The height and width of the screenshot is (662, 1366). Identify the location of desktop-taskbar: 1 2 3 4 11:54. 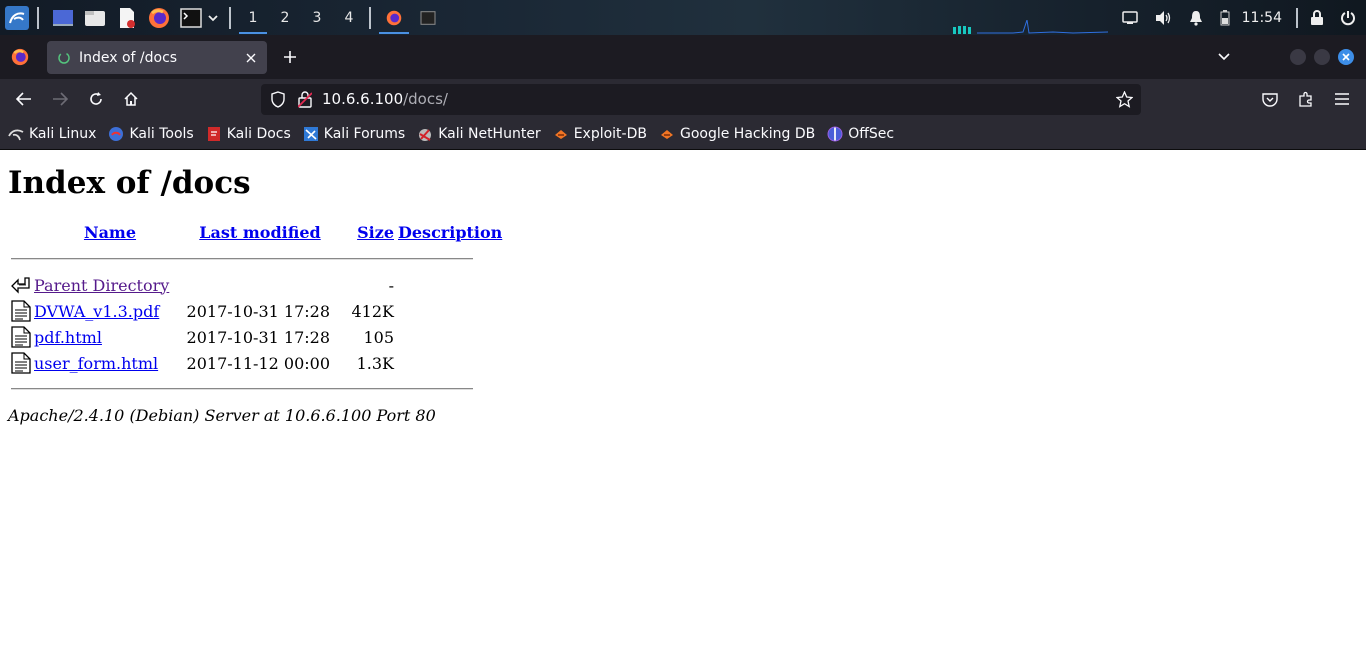
(683, 17).